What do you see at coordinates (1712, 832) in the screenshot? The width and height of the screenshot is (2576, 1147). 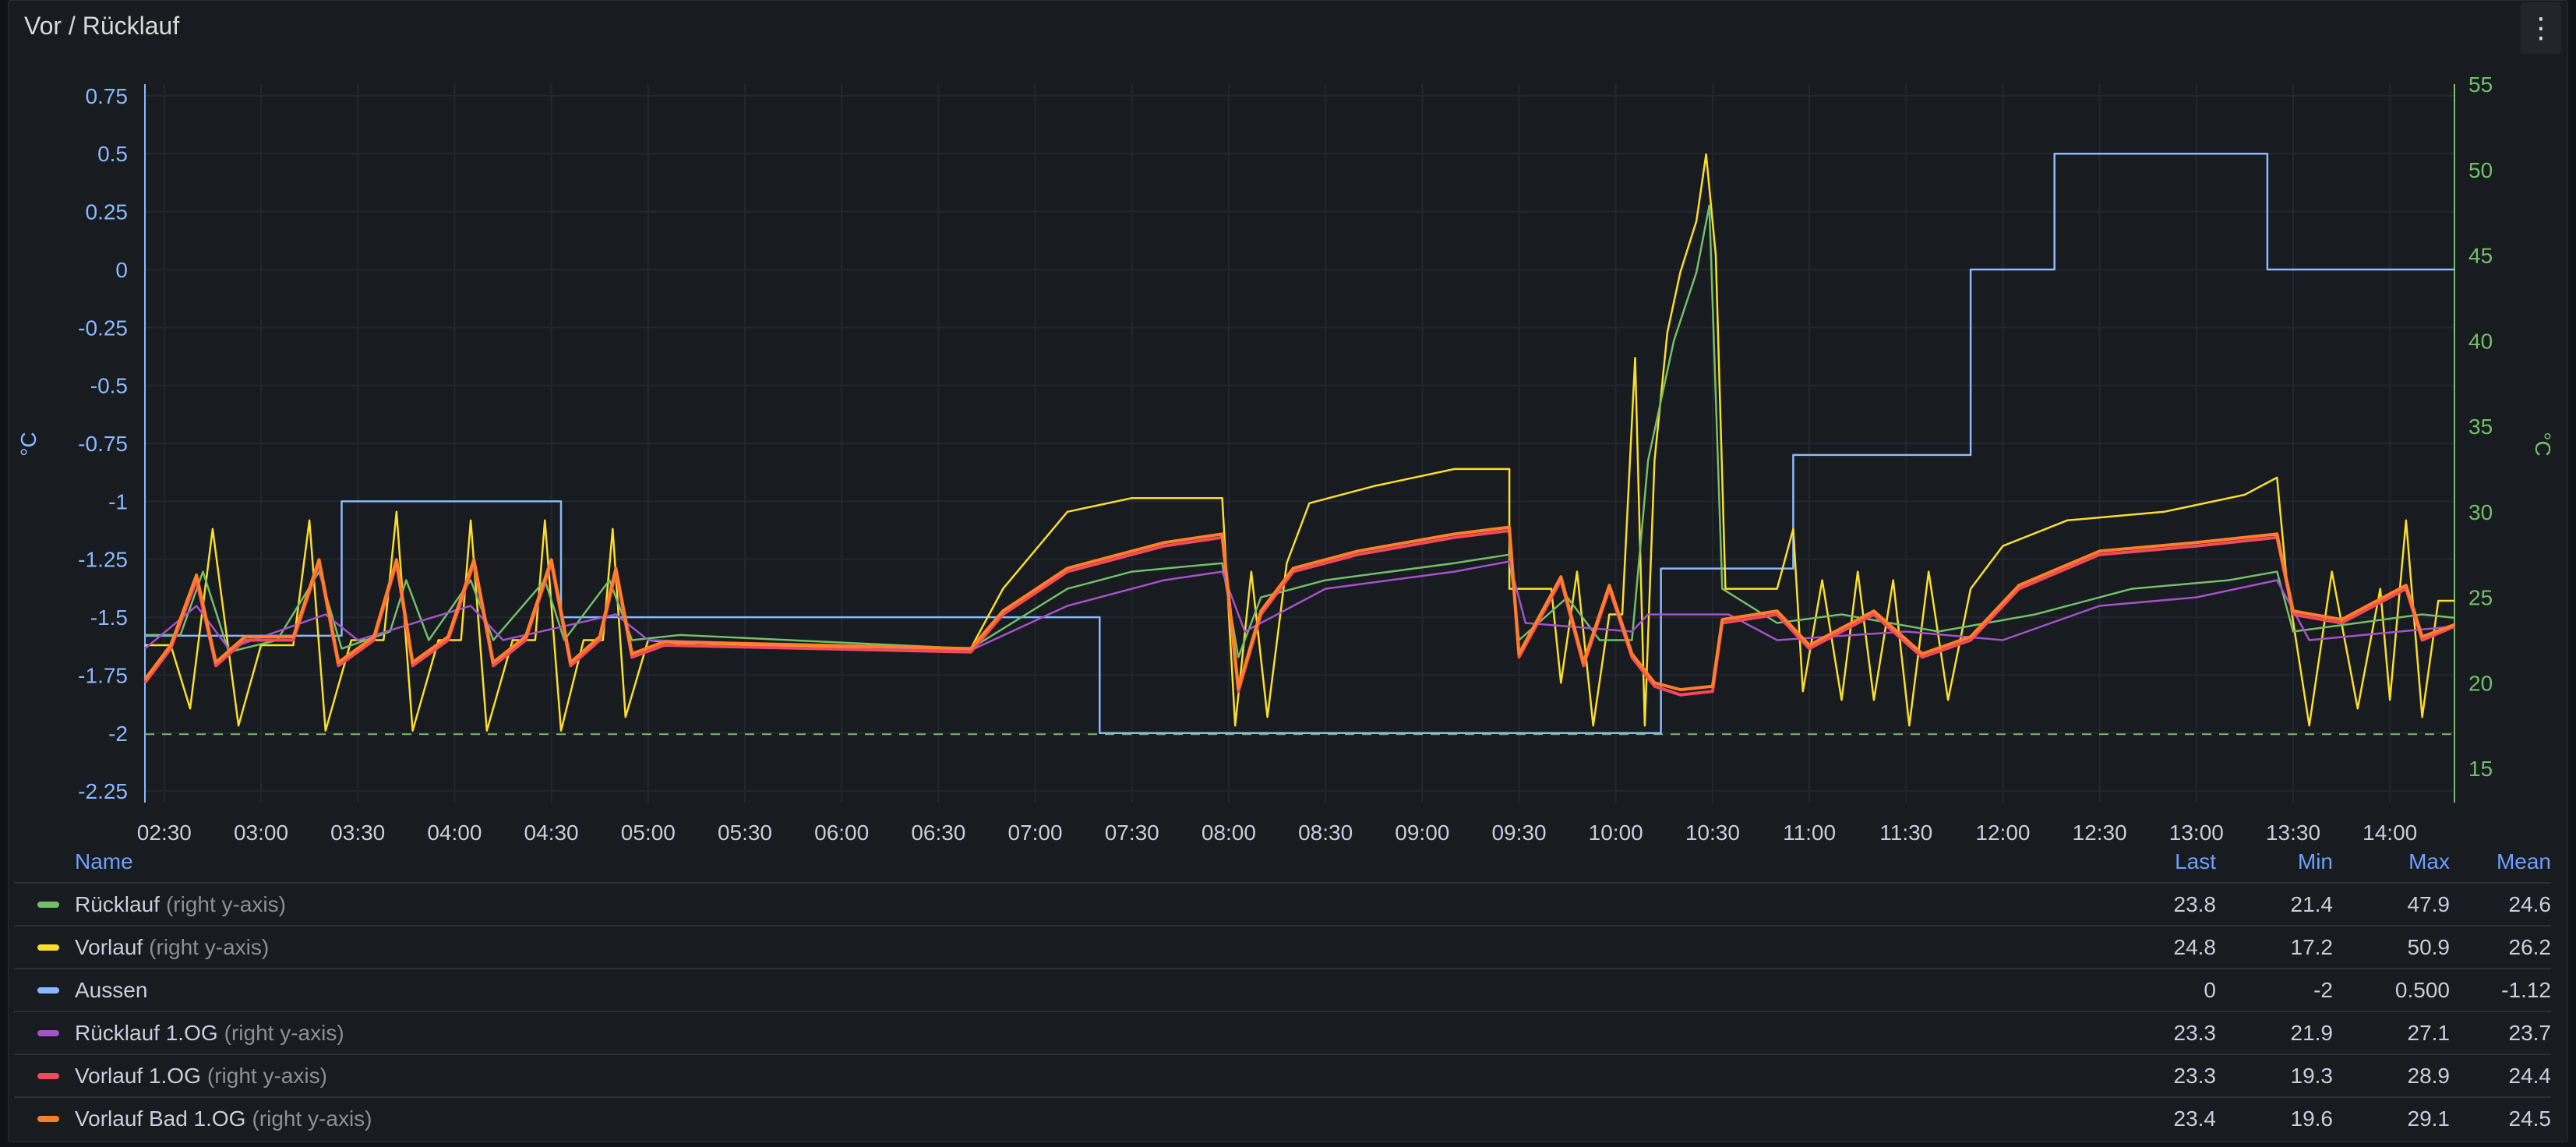 I see `x-tick-label: 10:30` at bounding box center [1712, 832].